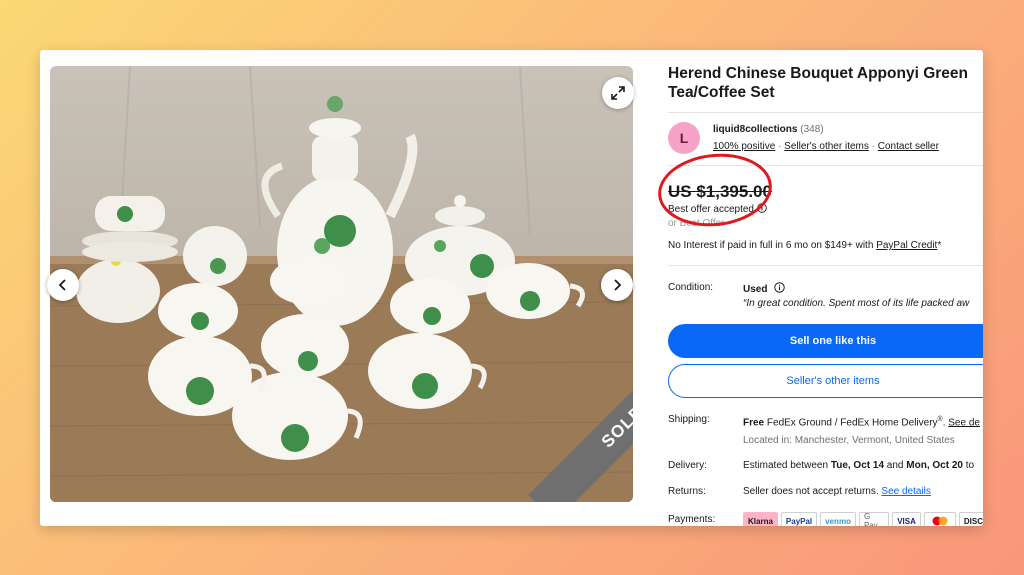  Describe the element at coordinates (970, 519) in the screenshot. I see `discover-badge: DISC` at that location.